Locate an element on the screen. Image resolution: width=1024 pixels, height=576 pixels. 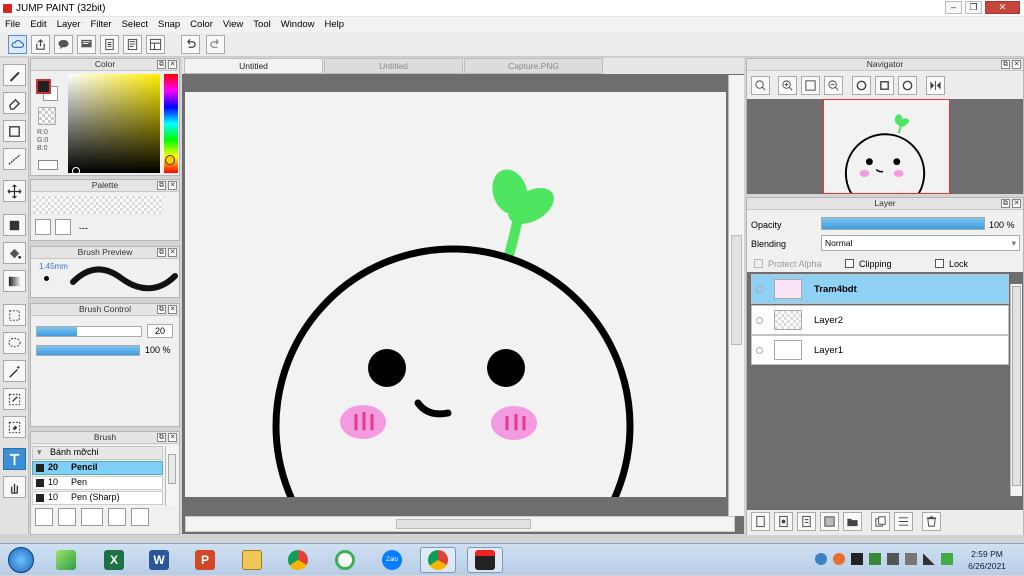
brush-folder-icon is located at coordinates (140, 517).